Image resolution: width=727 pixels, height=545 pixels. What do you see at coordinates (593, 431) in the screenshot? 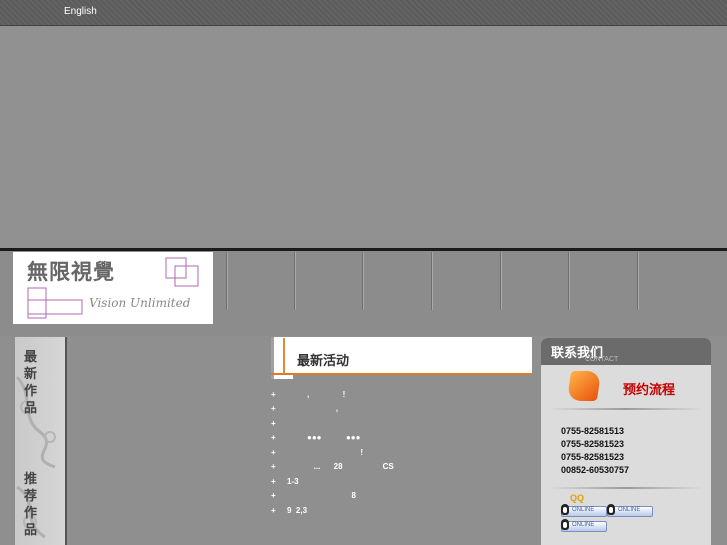
I see `phone-number: 0755-82581513` at bounding box center [593, 431].